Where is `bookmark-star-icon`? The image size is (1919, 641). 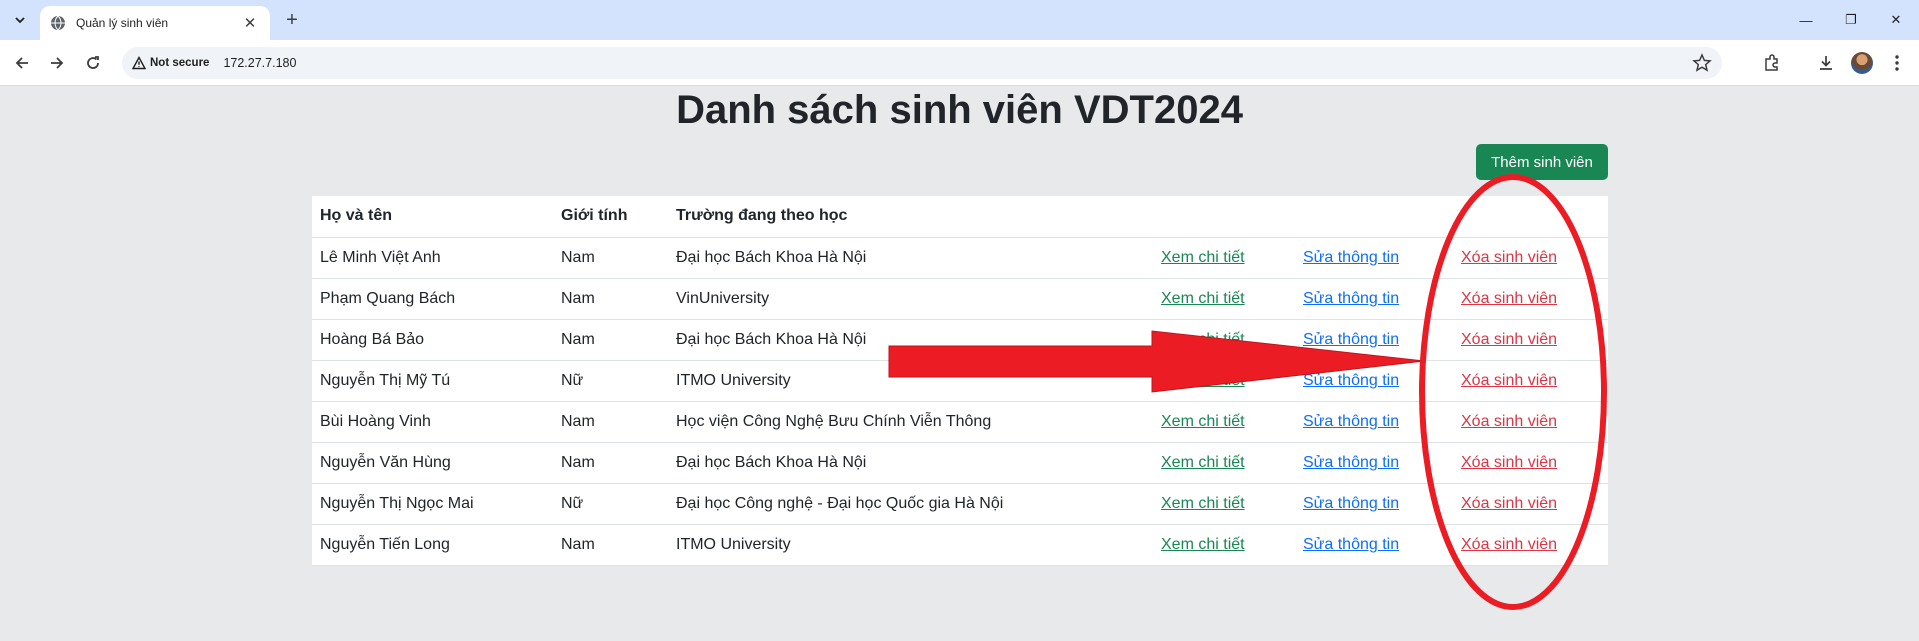 bookmark-star-icon is located at coordinates (1702, 63).